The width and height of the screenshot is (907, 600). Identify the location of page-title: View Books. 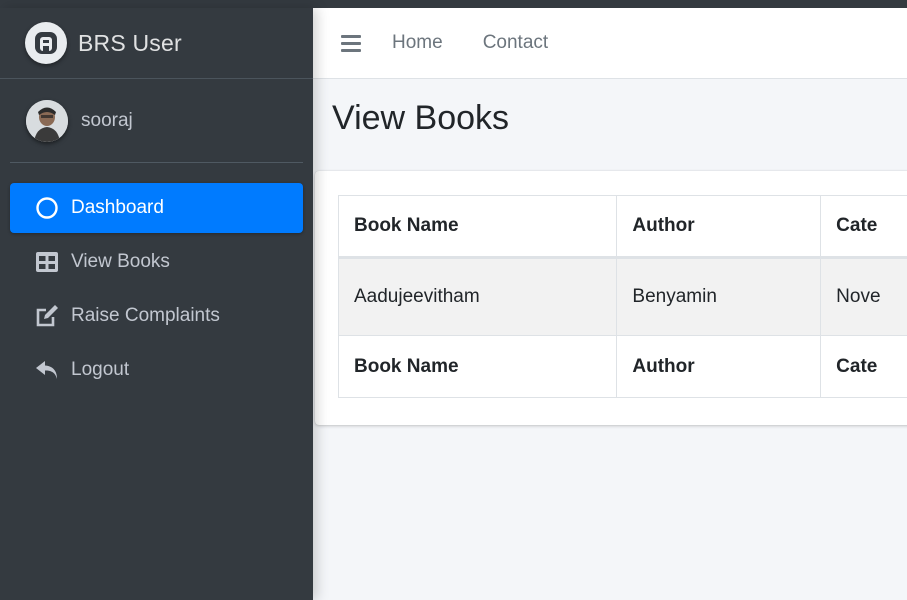
(421, 118).